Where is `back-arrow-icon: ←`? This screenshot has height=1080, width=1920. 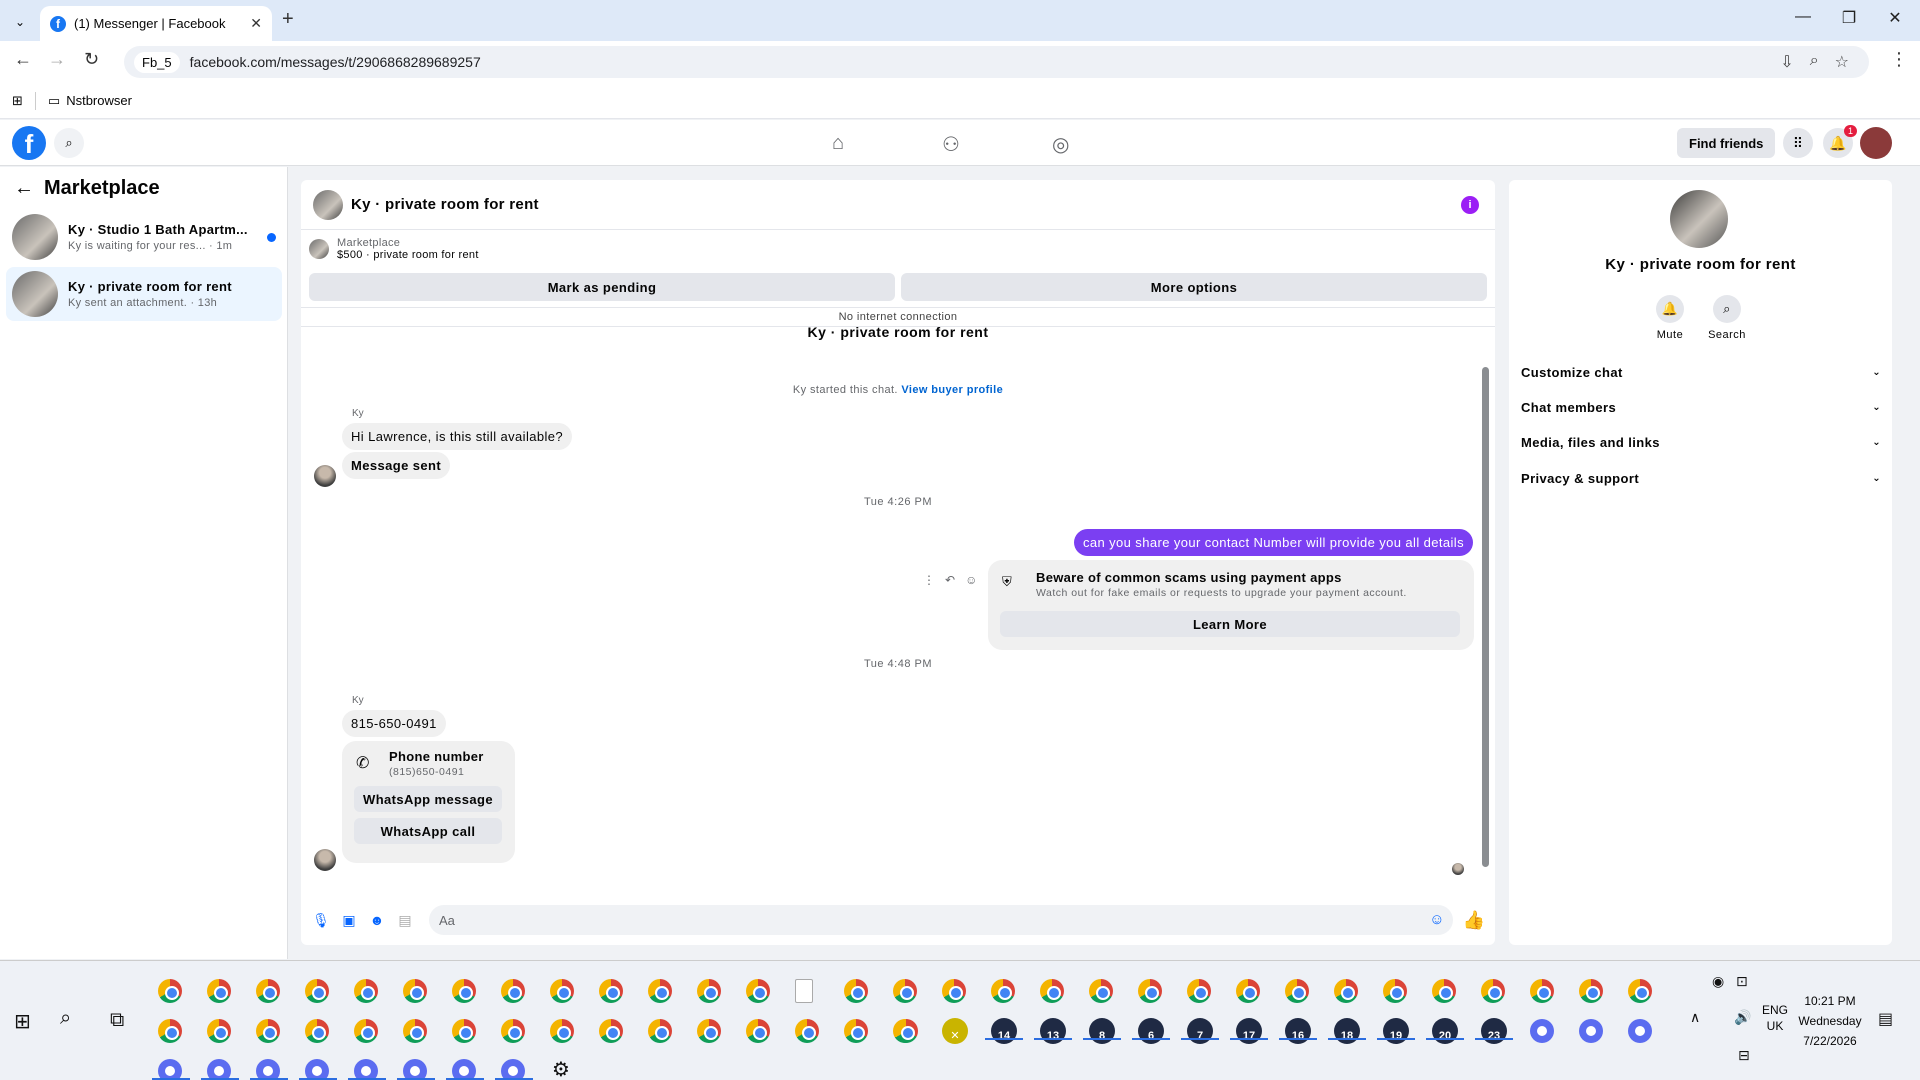
back-arrow-icon: ← is located at coordinates (24, 188).